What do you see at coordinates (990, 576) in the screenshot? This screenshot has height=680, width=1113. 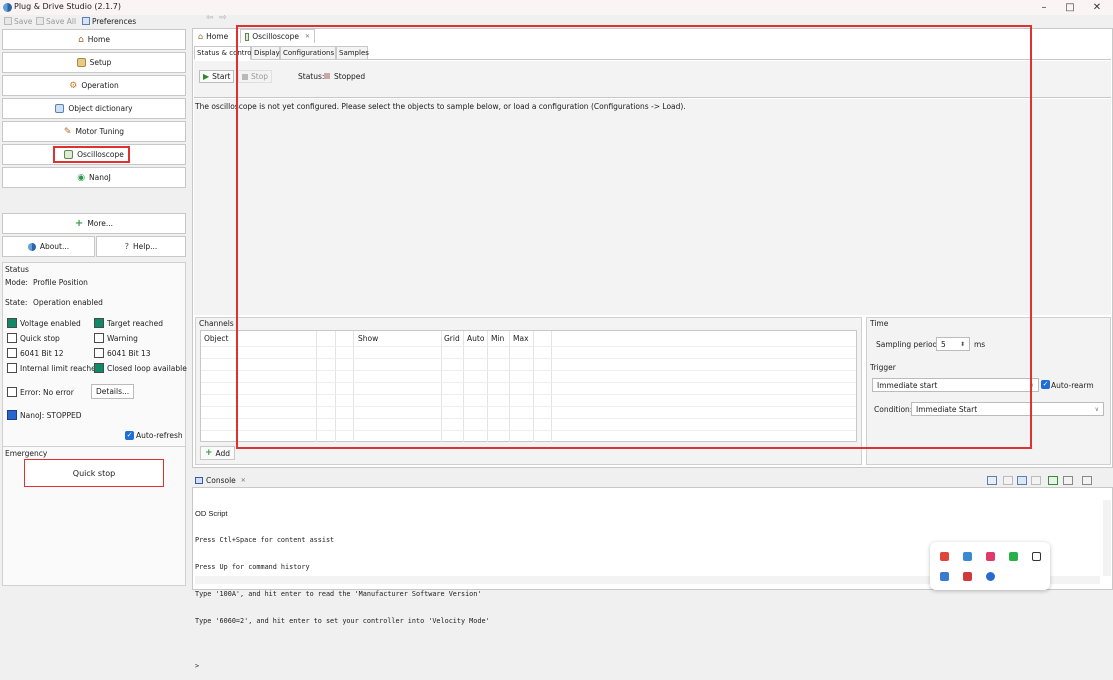 I see `bluetooth-icon` at bounding box center [990, 576].